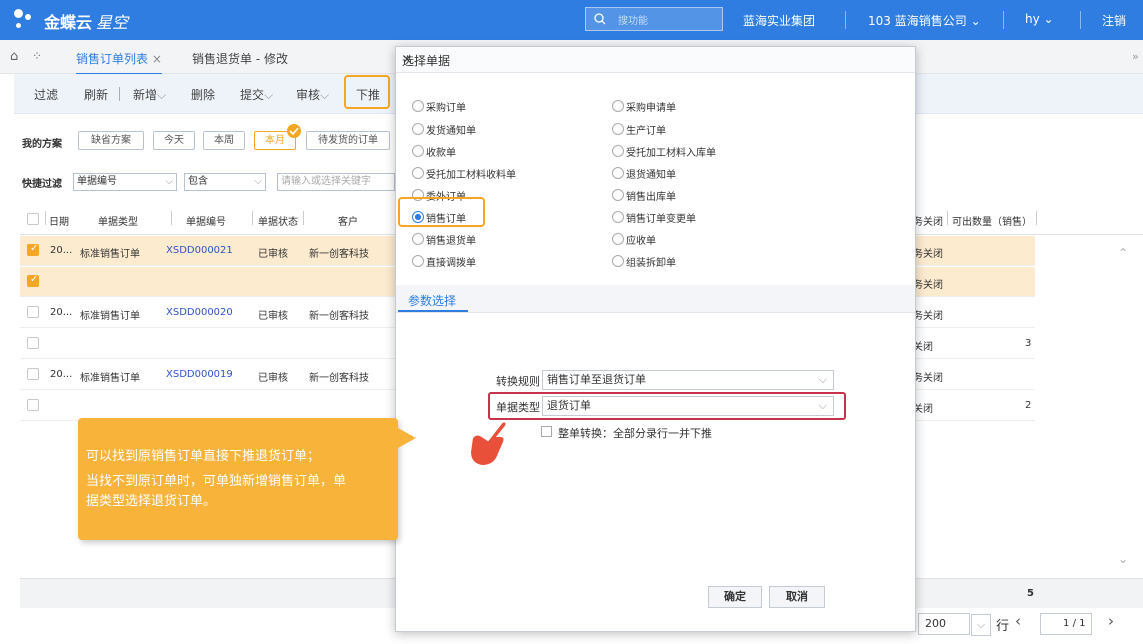  I want to click on company-switch: 103 蓝海销售公司 ⌄, so click(924, 20).